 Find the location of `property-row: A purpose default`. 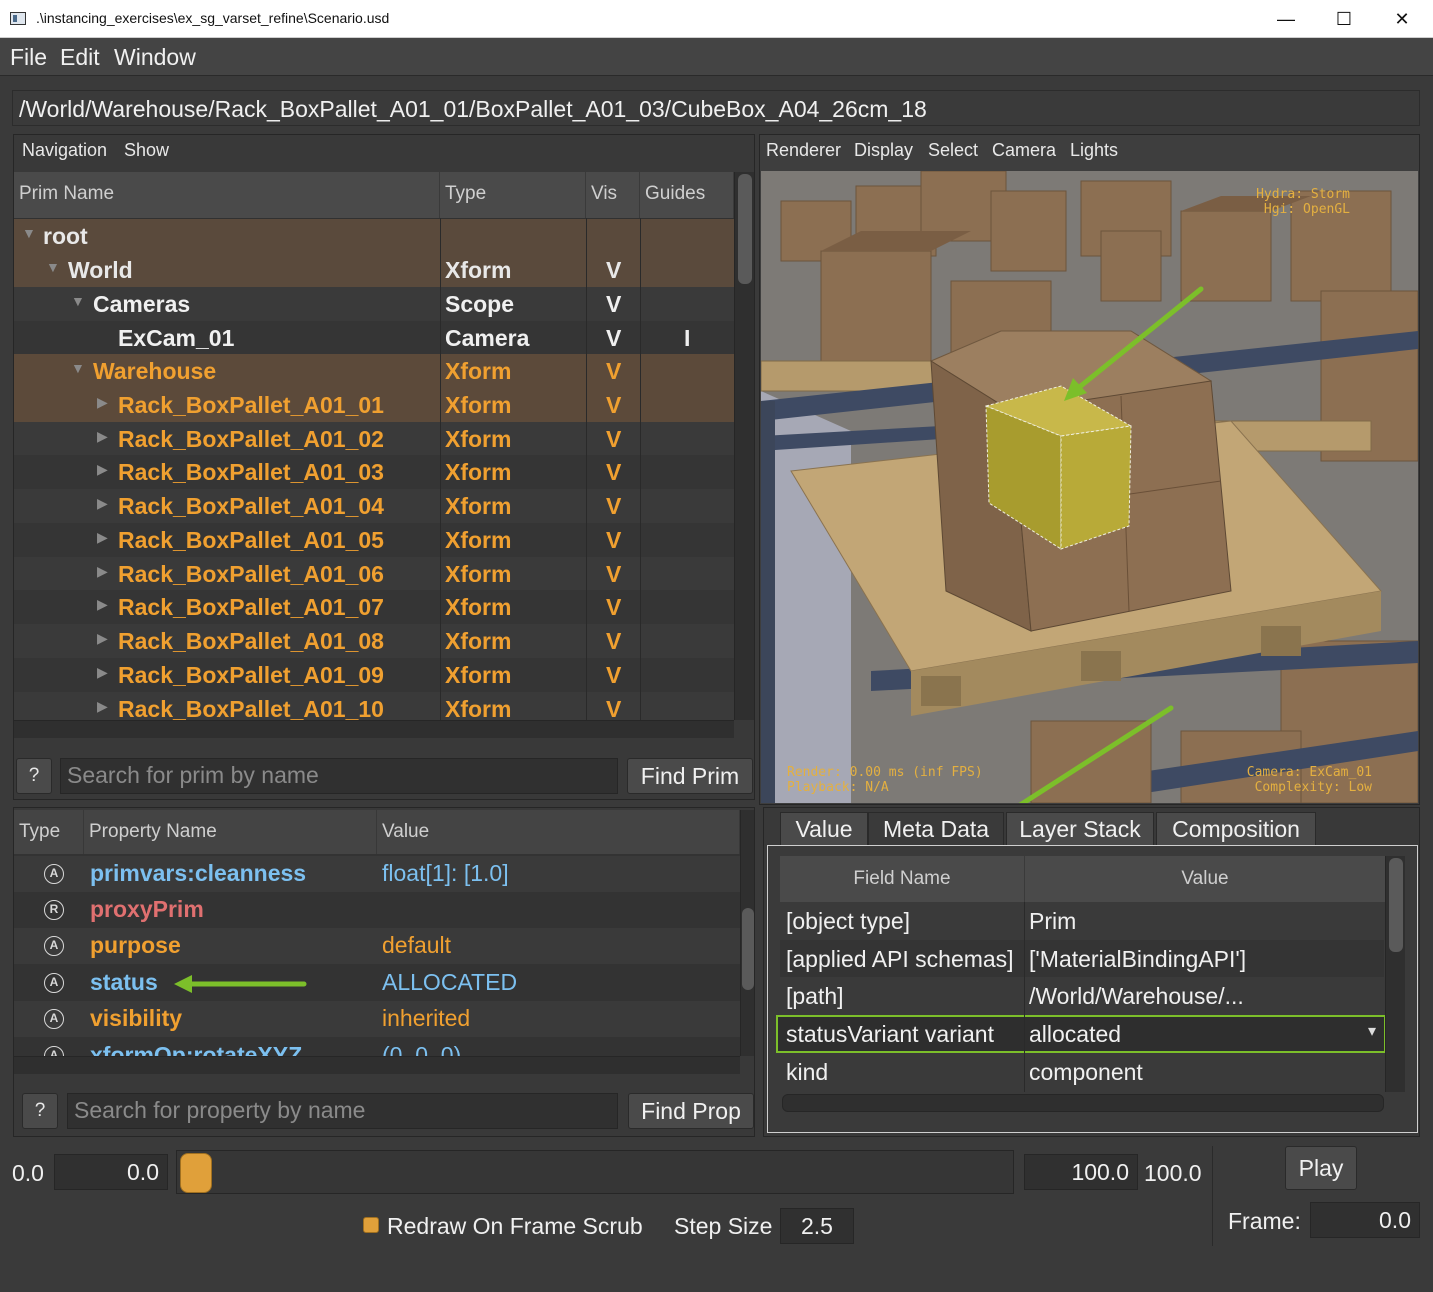

property-row: A purpose default is located at coordinates (377, 946).